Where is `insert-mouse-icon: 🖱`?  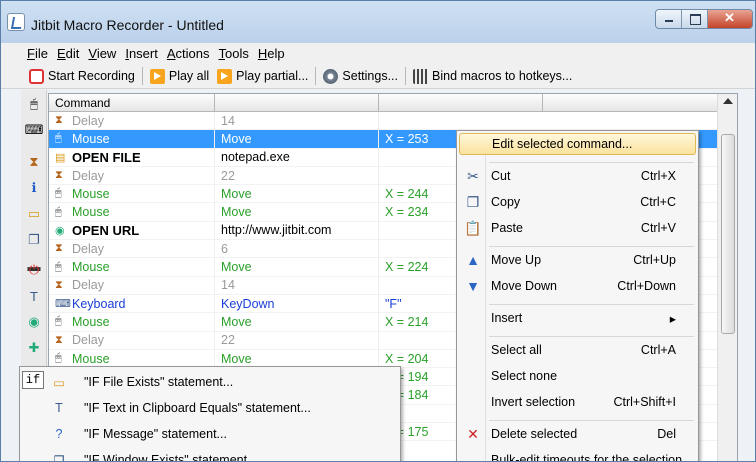
insert-mouse-icon: 🖱 is located at coordinates (34, 104).